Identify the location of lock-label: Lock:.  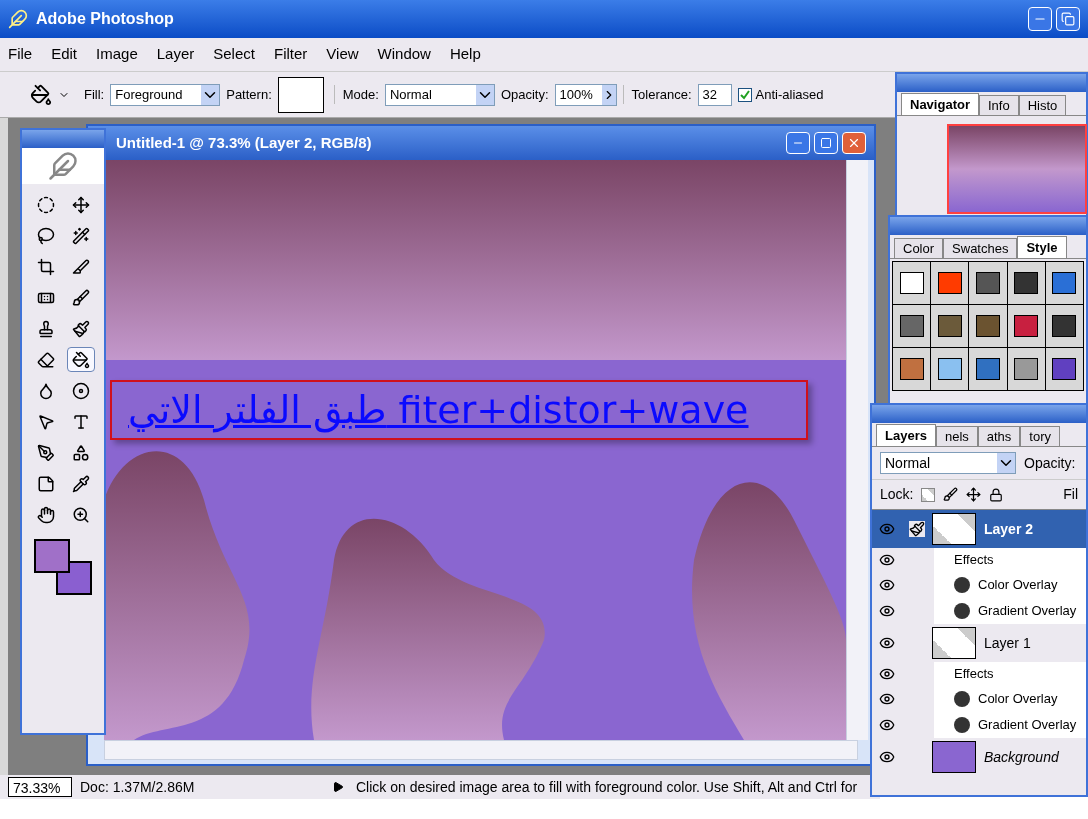
(897, 494).